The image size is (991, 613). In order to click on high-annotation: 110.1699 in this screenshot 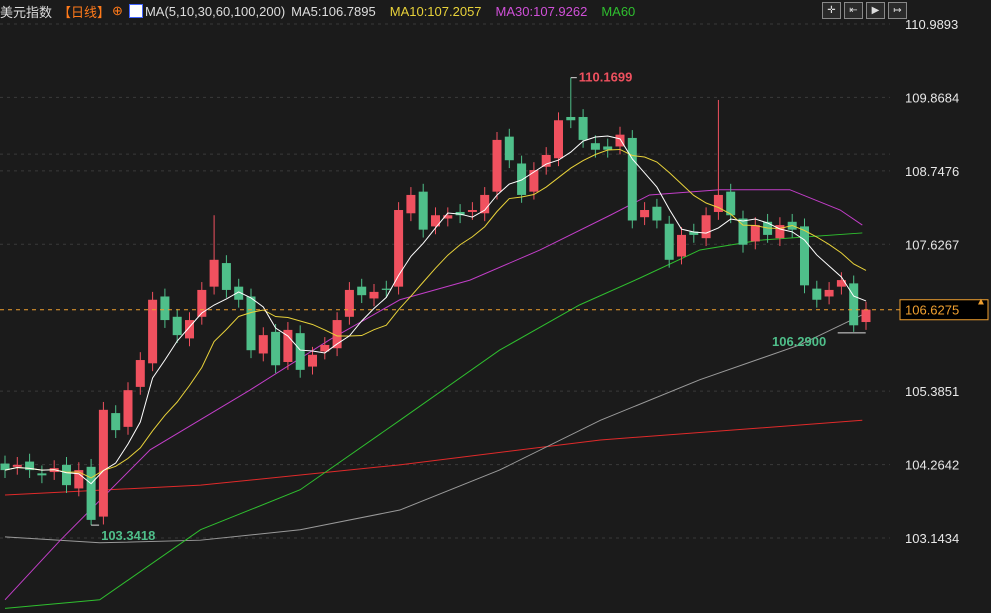, I will do `click(606, 77)`.